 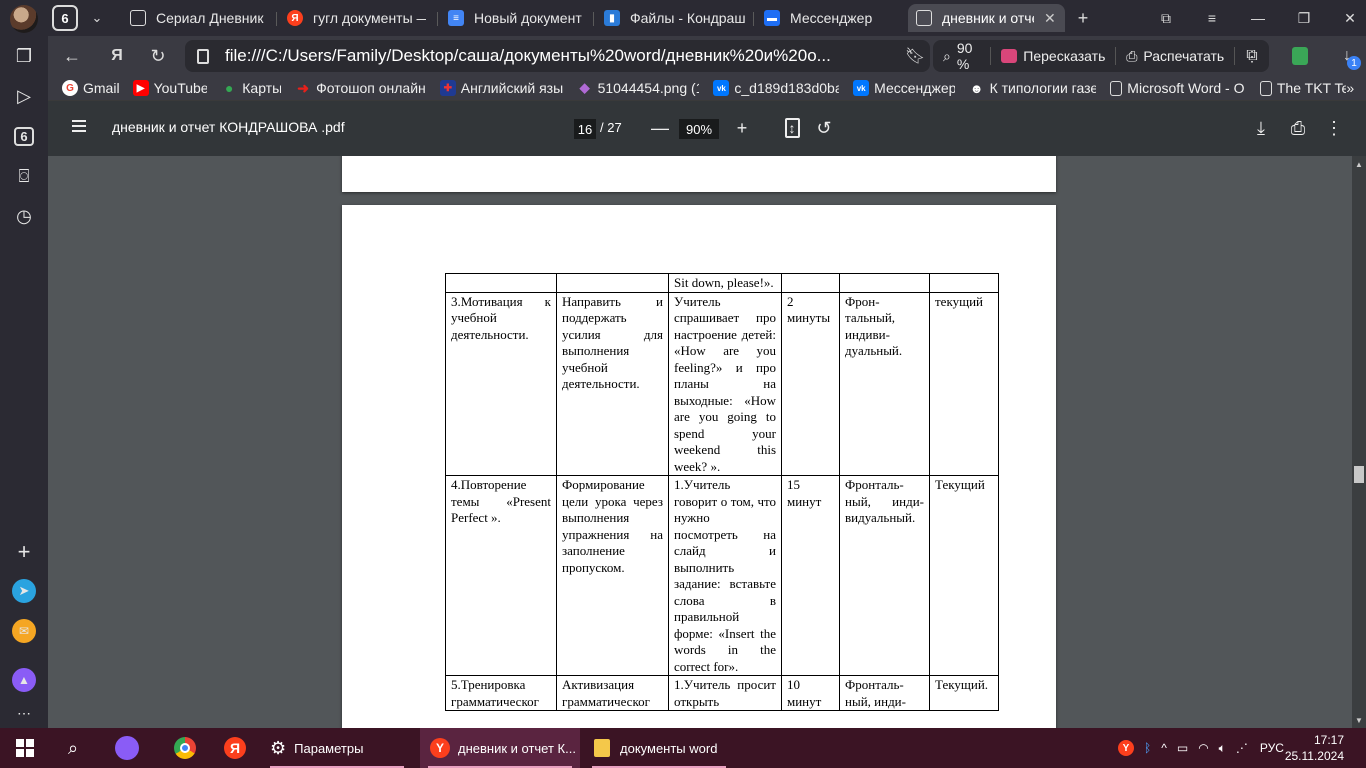 What do you see at coordinates (24, 591) in the screenshot?
I see `telegram-icon: ➤` at bounding box center [24, 591].